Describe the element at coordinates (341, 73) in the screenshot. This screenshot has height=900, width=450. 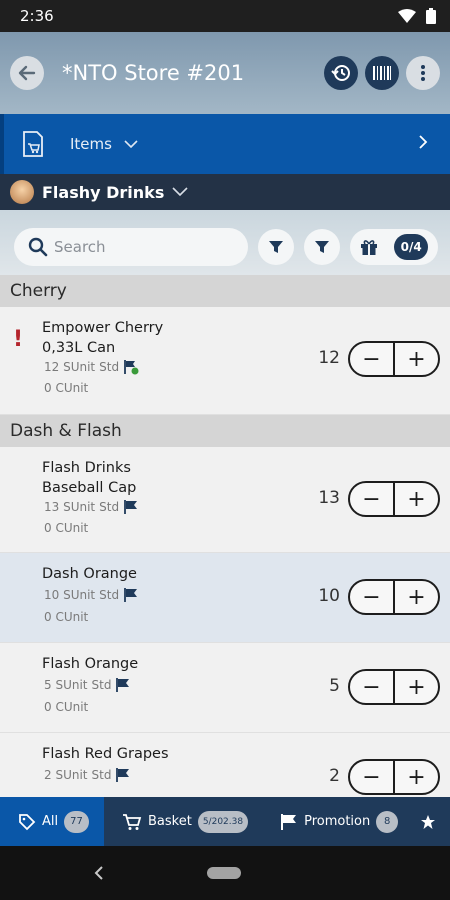
I see `history-button` at that location.